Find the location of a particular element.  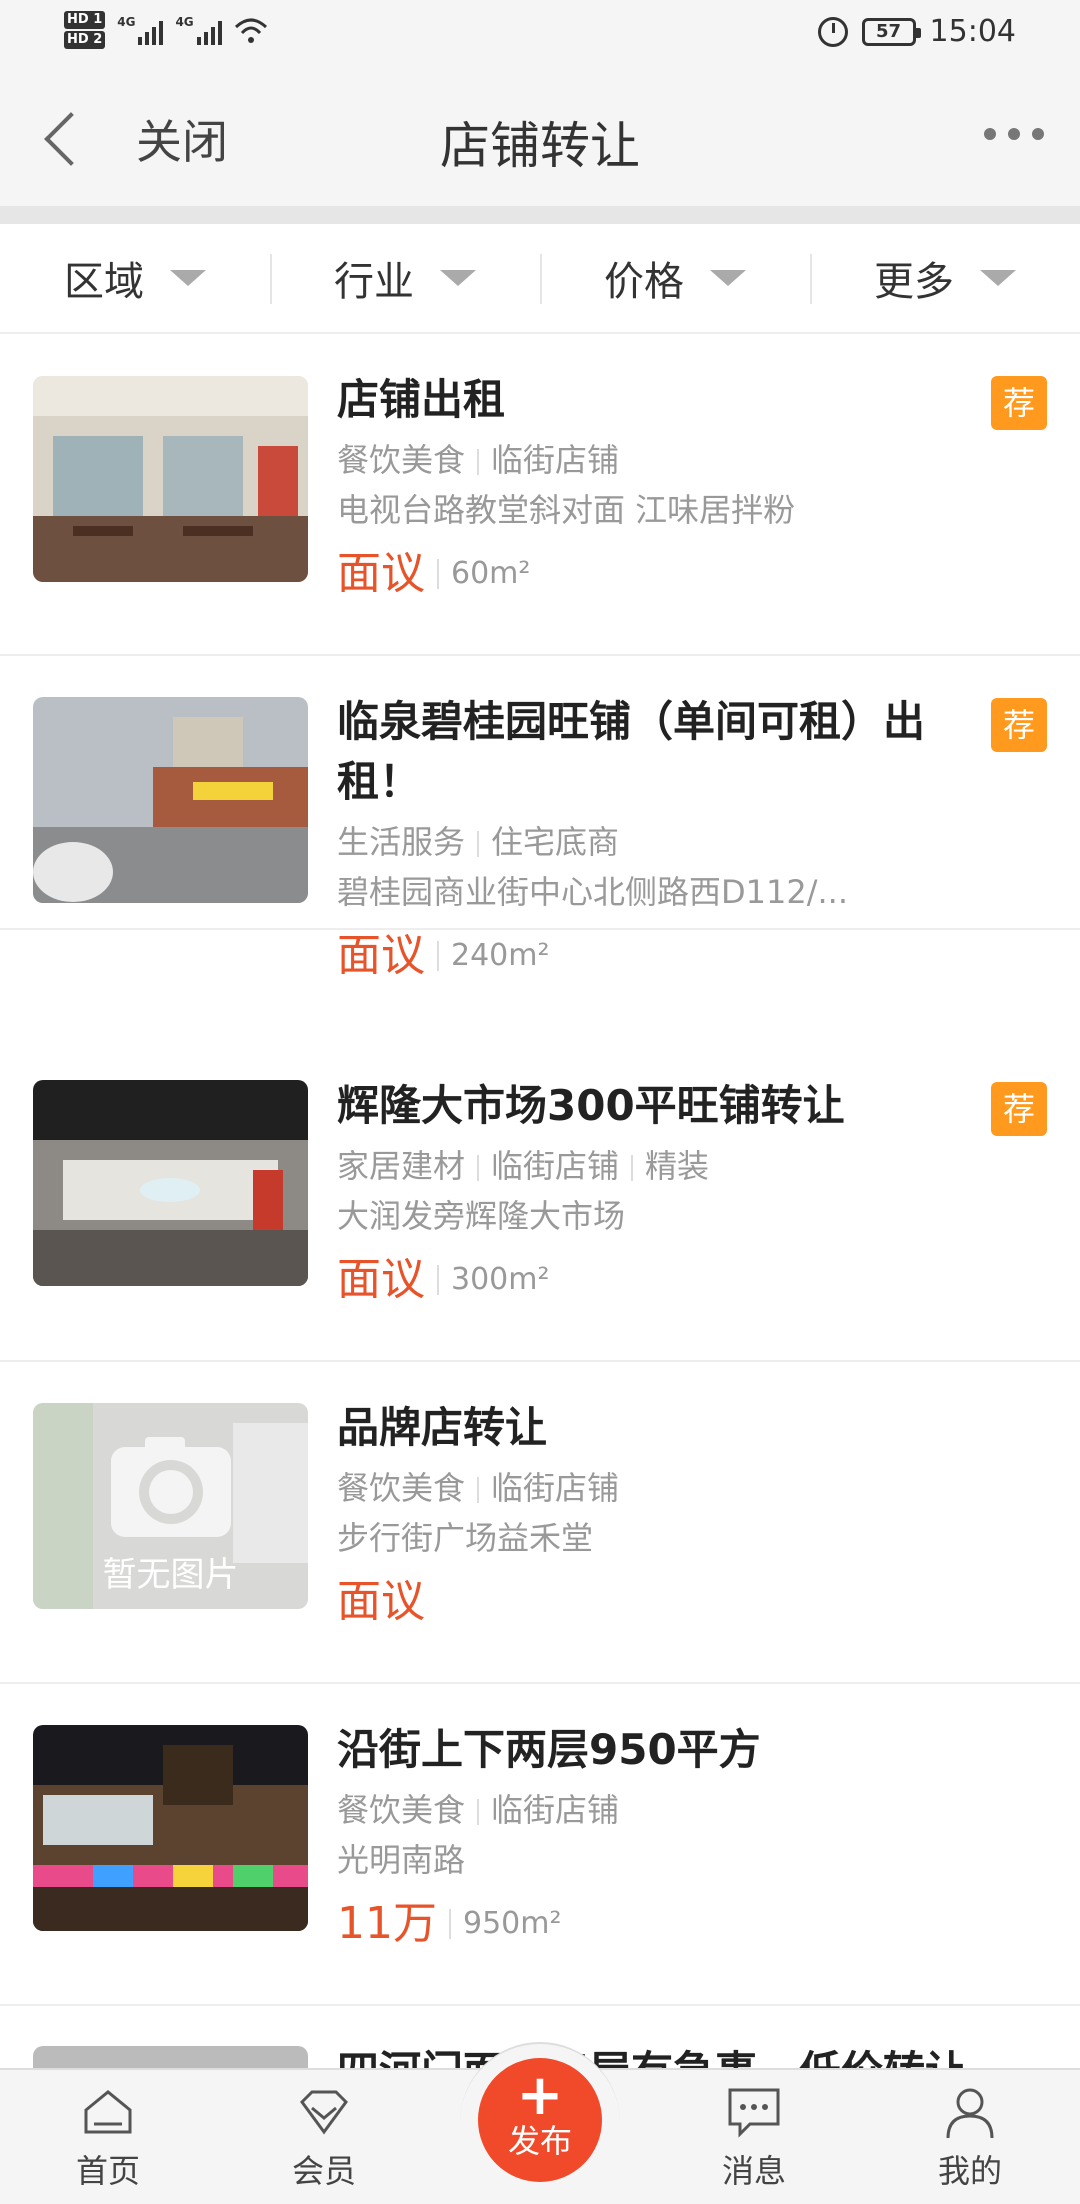

plus-icon: + is located at coordinates (540, 2095).